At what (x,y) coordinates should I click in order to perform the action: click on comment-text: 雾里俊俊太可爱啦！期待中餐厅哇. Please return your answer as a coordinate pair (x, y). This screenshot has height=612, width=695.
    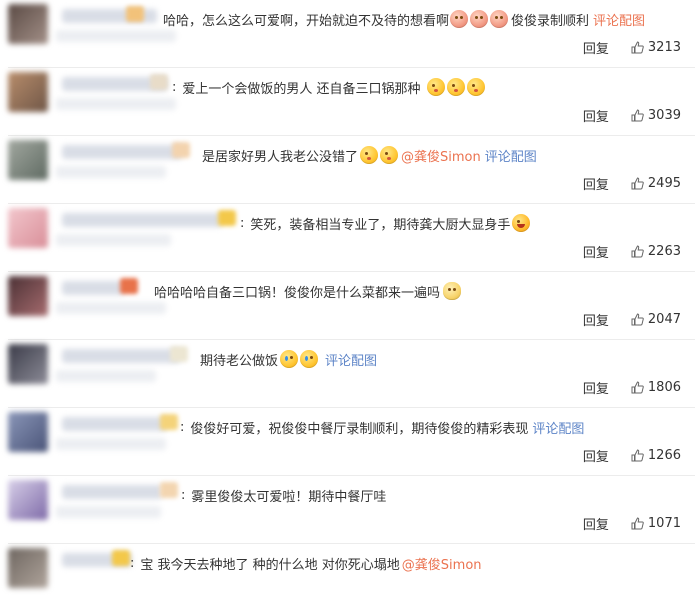
    Looking at the image, I should click on (289, 497).